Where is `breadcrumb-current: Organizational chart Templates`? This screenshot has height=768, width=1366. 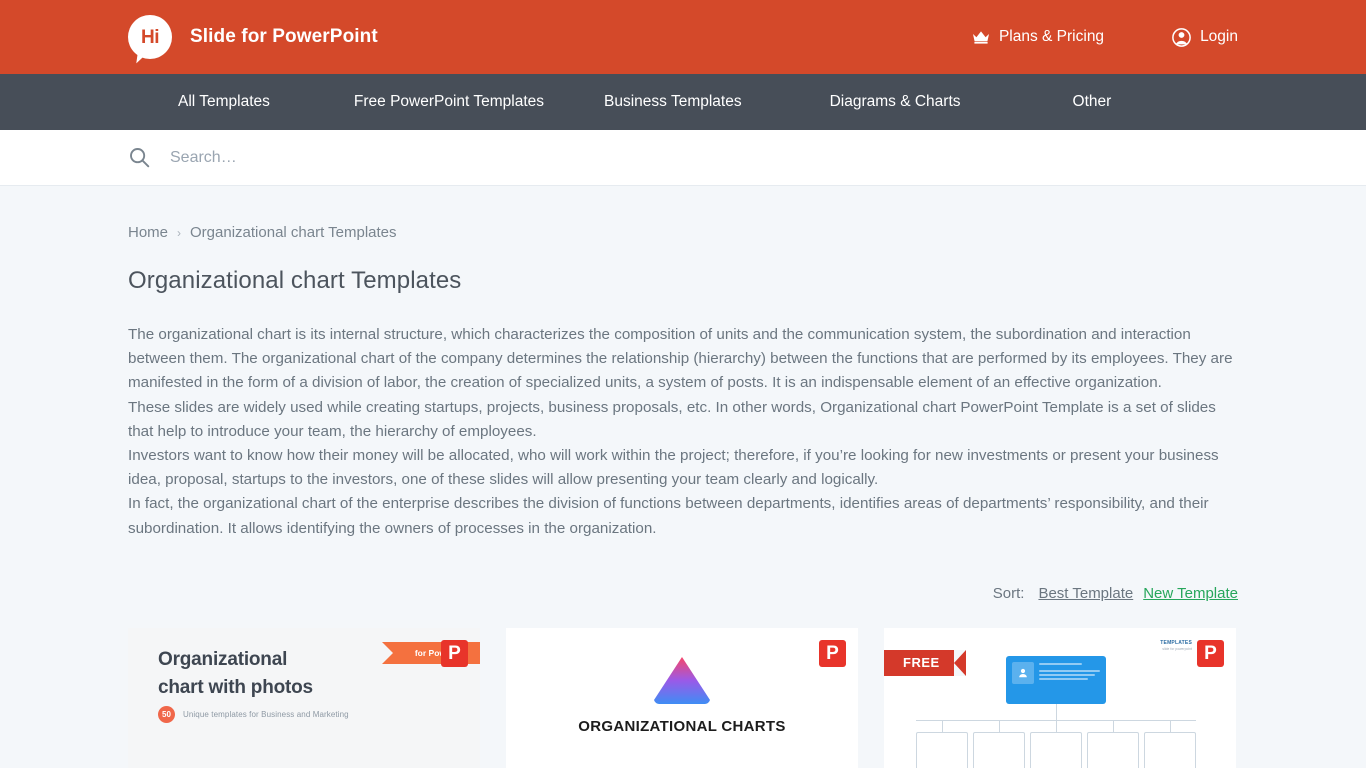
breadcrumb-current: Organizational chart Templates is located at coordinates (293, 232).